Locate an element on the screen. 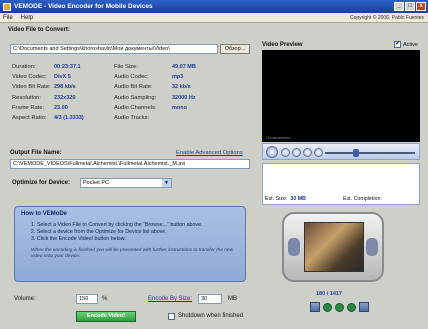 This screenshot has width=428, height=329. mute-button is located at coordinates (318, 152).